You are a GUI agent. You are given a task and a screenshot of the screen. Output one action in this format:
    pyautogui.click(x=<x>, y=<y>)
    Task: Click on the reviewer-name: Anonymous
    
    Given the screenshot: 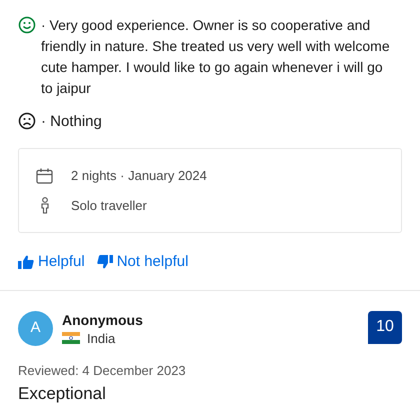 What is the action you would take?
    pyautogui.click(x=102, y=319)
    